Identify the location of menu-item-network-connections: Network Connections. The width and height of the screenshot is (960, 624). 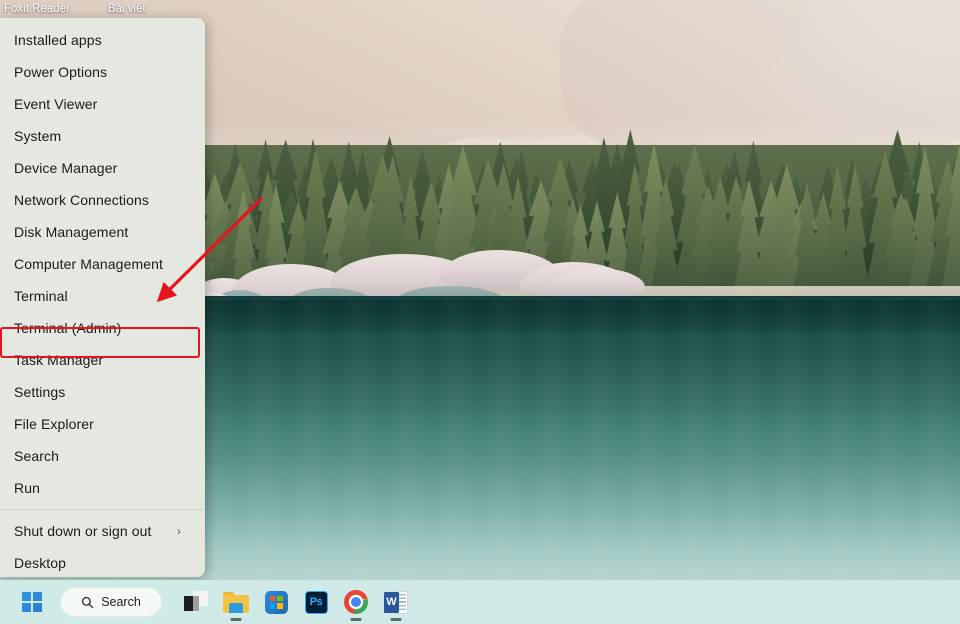
(102, 200).